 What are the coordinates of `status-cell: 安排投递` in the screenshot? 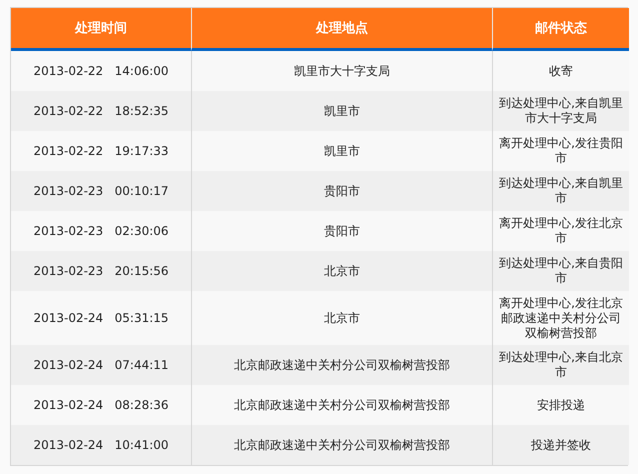 It's located at (560, 405).